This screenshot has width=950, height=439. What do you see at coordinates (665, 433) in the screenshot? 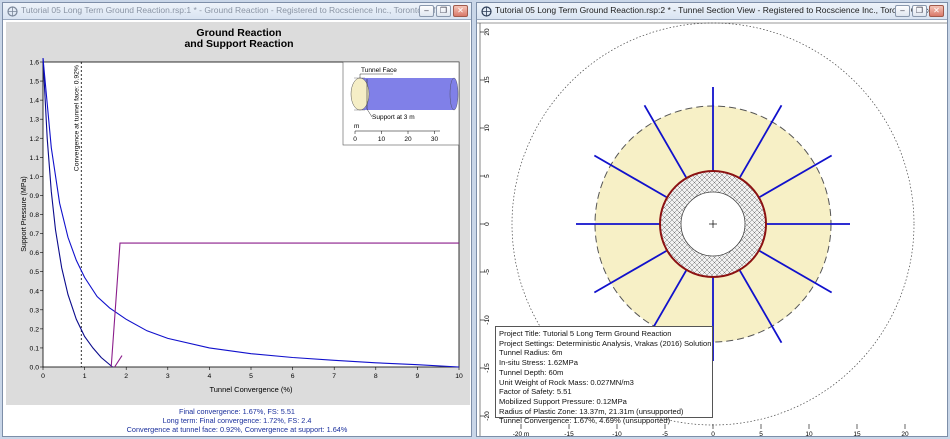
I see `x-ruler-label: -5` at bounding box center [665, 433].